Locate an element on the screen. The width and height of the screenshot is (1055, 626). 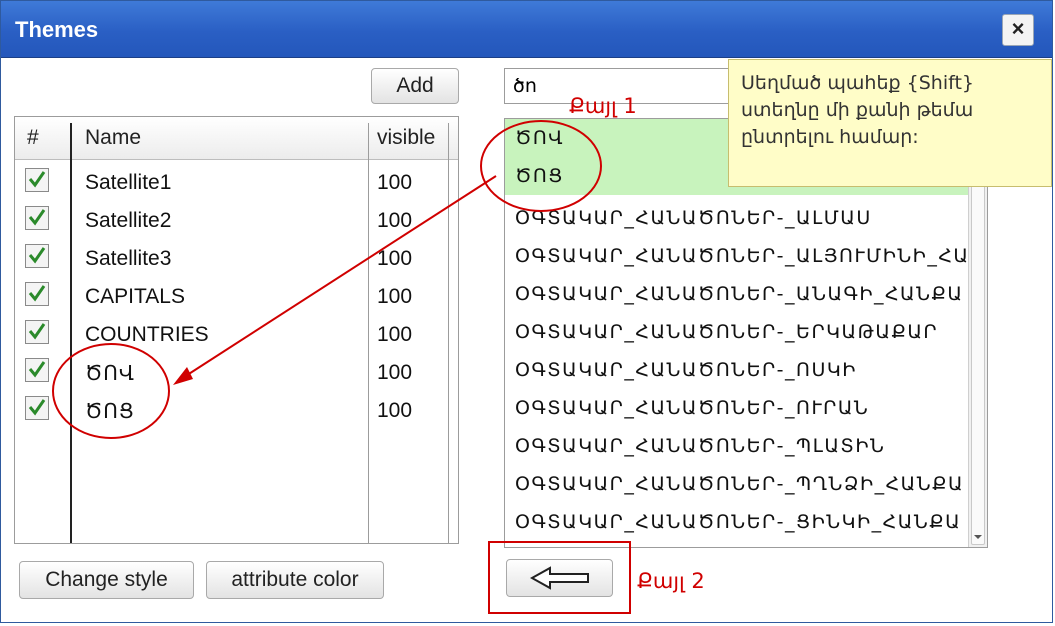
step2-label: Քայլ 2 is located at coordinates (671, 581).